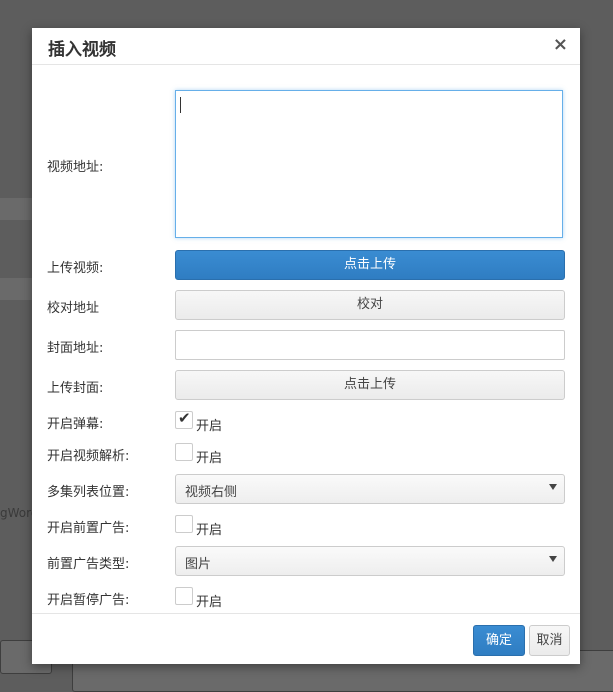 Image resolution: width=613 pixels, height=692 pixels. I want to click on cover-url-label: 封面地址:, so click(75, 348).